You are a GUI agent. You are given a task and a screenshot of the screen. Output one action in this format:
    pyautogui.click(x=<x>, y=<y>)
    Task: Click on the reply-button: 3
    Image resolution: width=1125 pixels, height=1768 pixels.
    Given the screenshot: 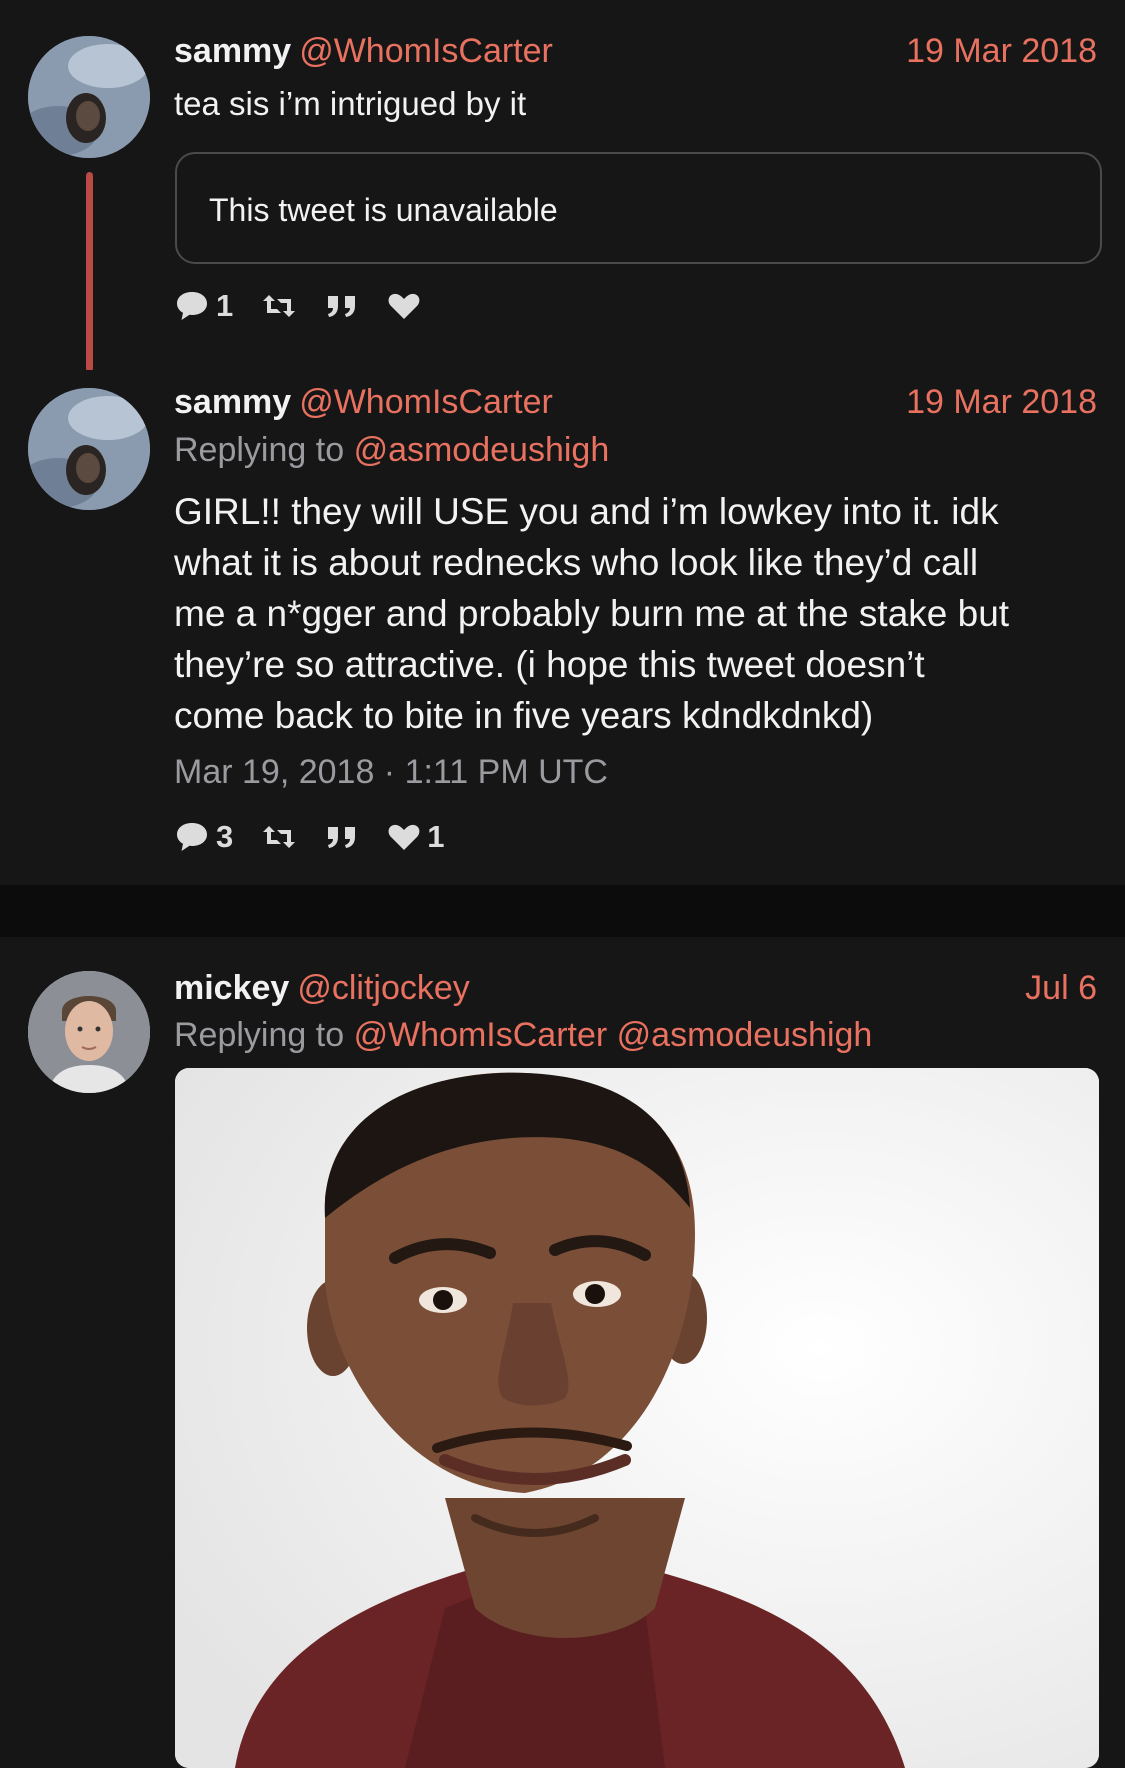 What is the action you would take?
    pyautogui.click(x=203, y=837)
    